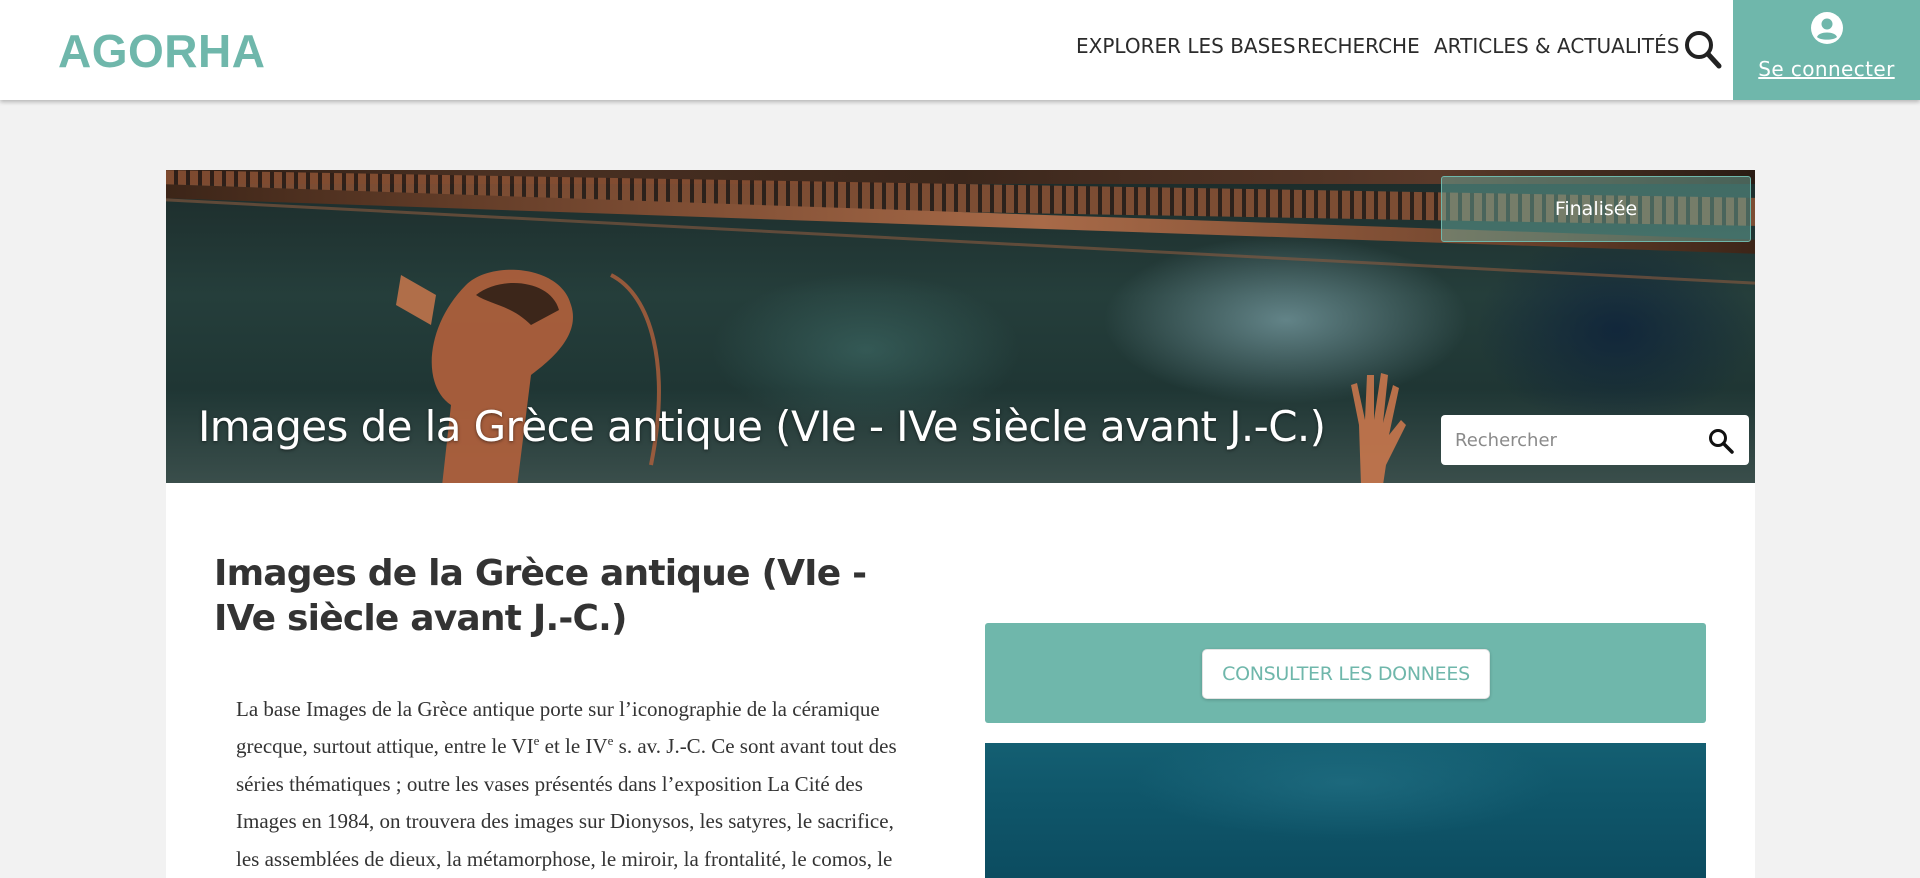 This screenshot has height=878, width=1920. I want to click on action-panel: CONSULTER LES DONNEES, so click(1345, 673).